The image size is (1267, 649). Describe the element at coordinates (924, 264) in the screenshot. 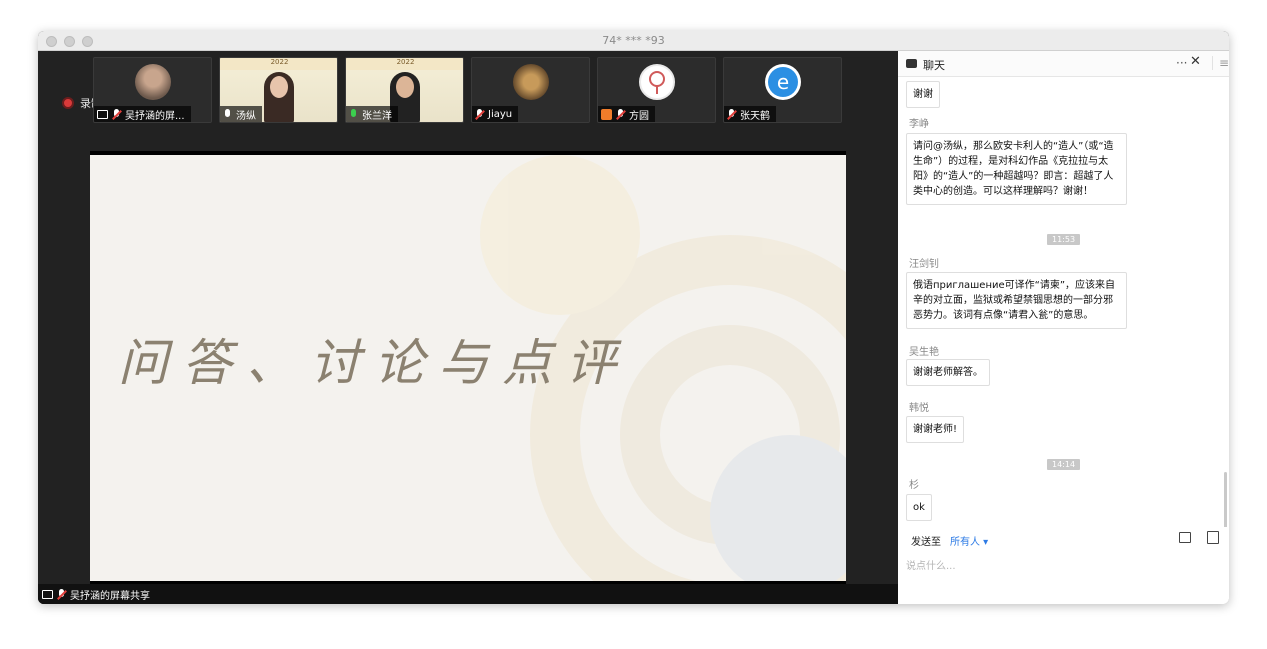

I see `message-sender: 汪剑钊` at that location.